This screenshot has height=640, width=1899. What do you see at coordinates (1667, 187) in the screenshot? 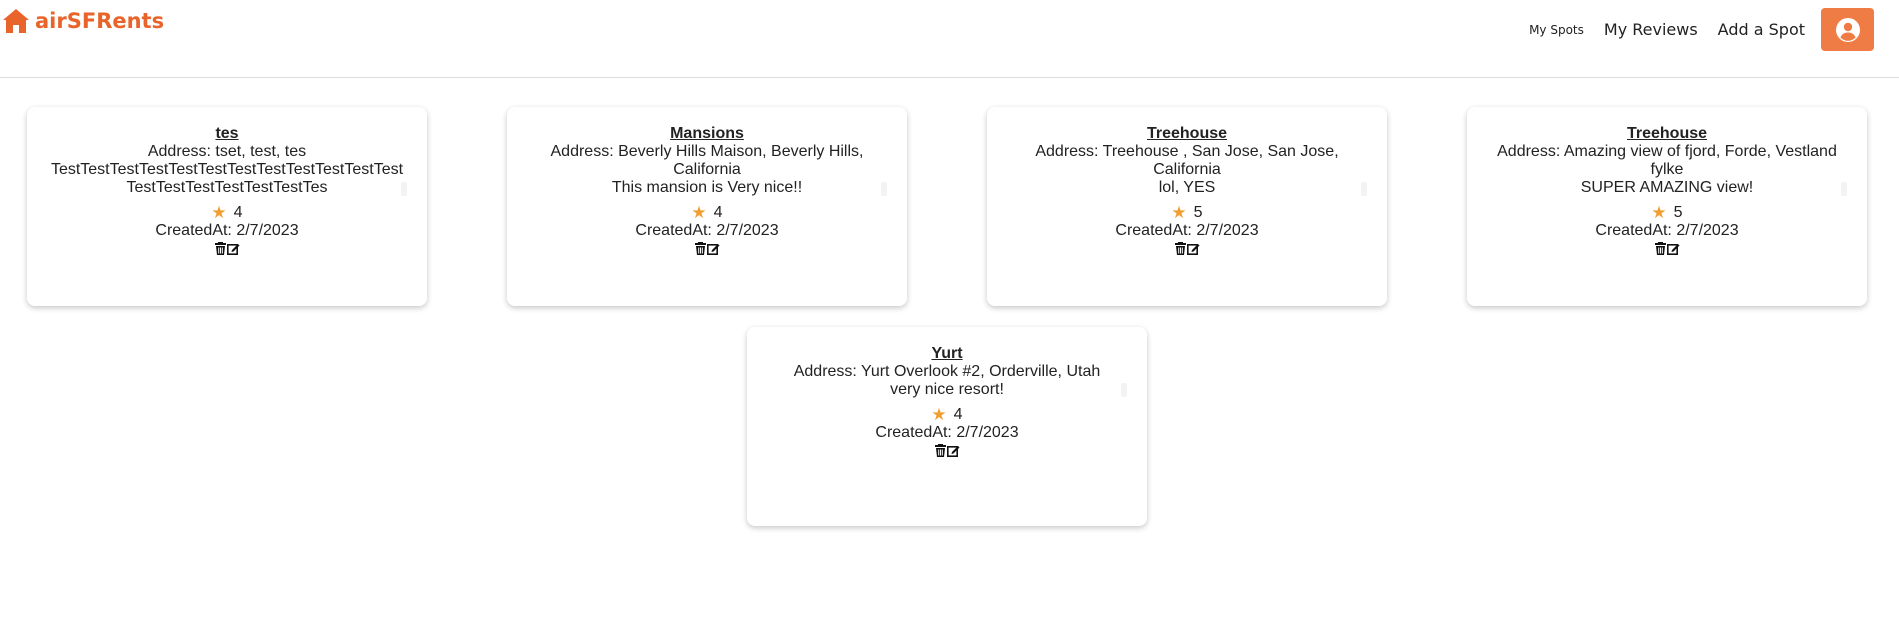
I see `review-text: SUPER AMAZING view!` at bounding box center [1667, 187].